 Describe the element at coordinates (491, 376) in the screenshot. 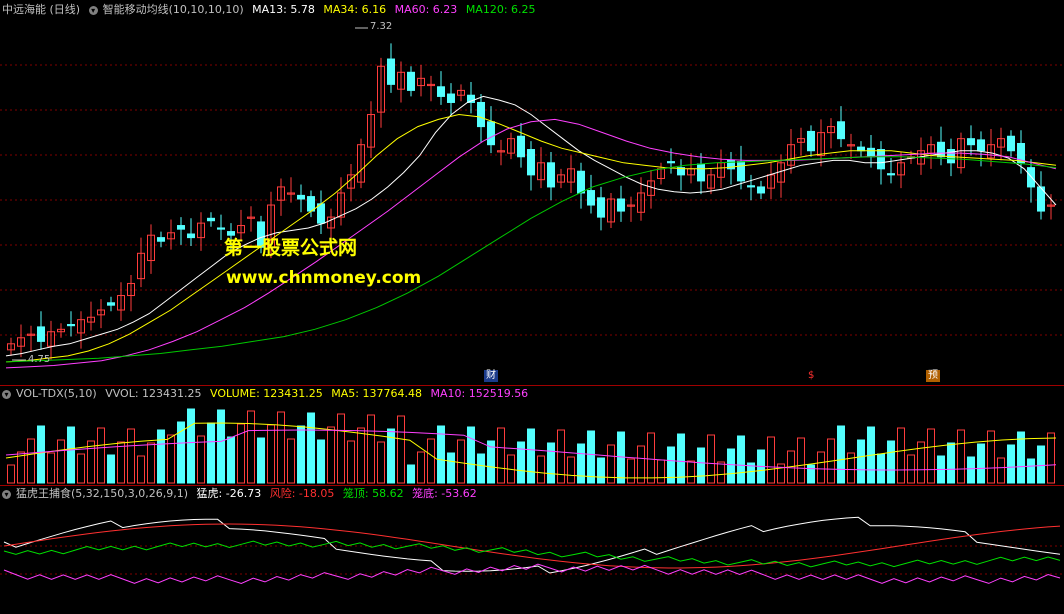

I see `marker-financial-report: 财` at that location.